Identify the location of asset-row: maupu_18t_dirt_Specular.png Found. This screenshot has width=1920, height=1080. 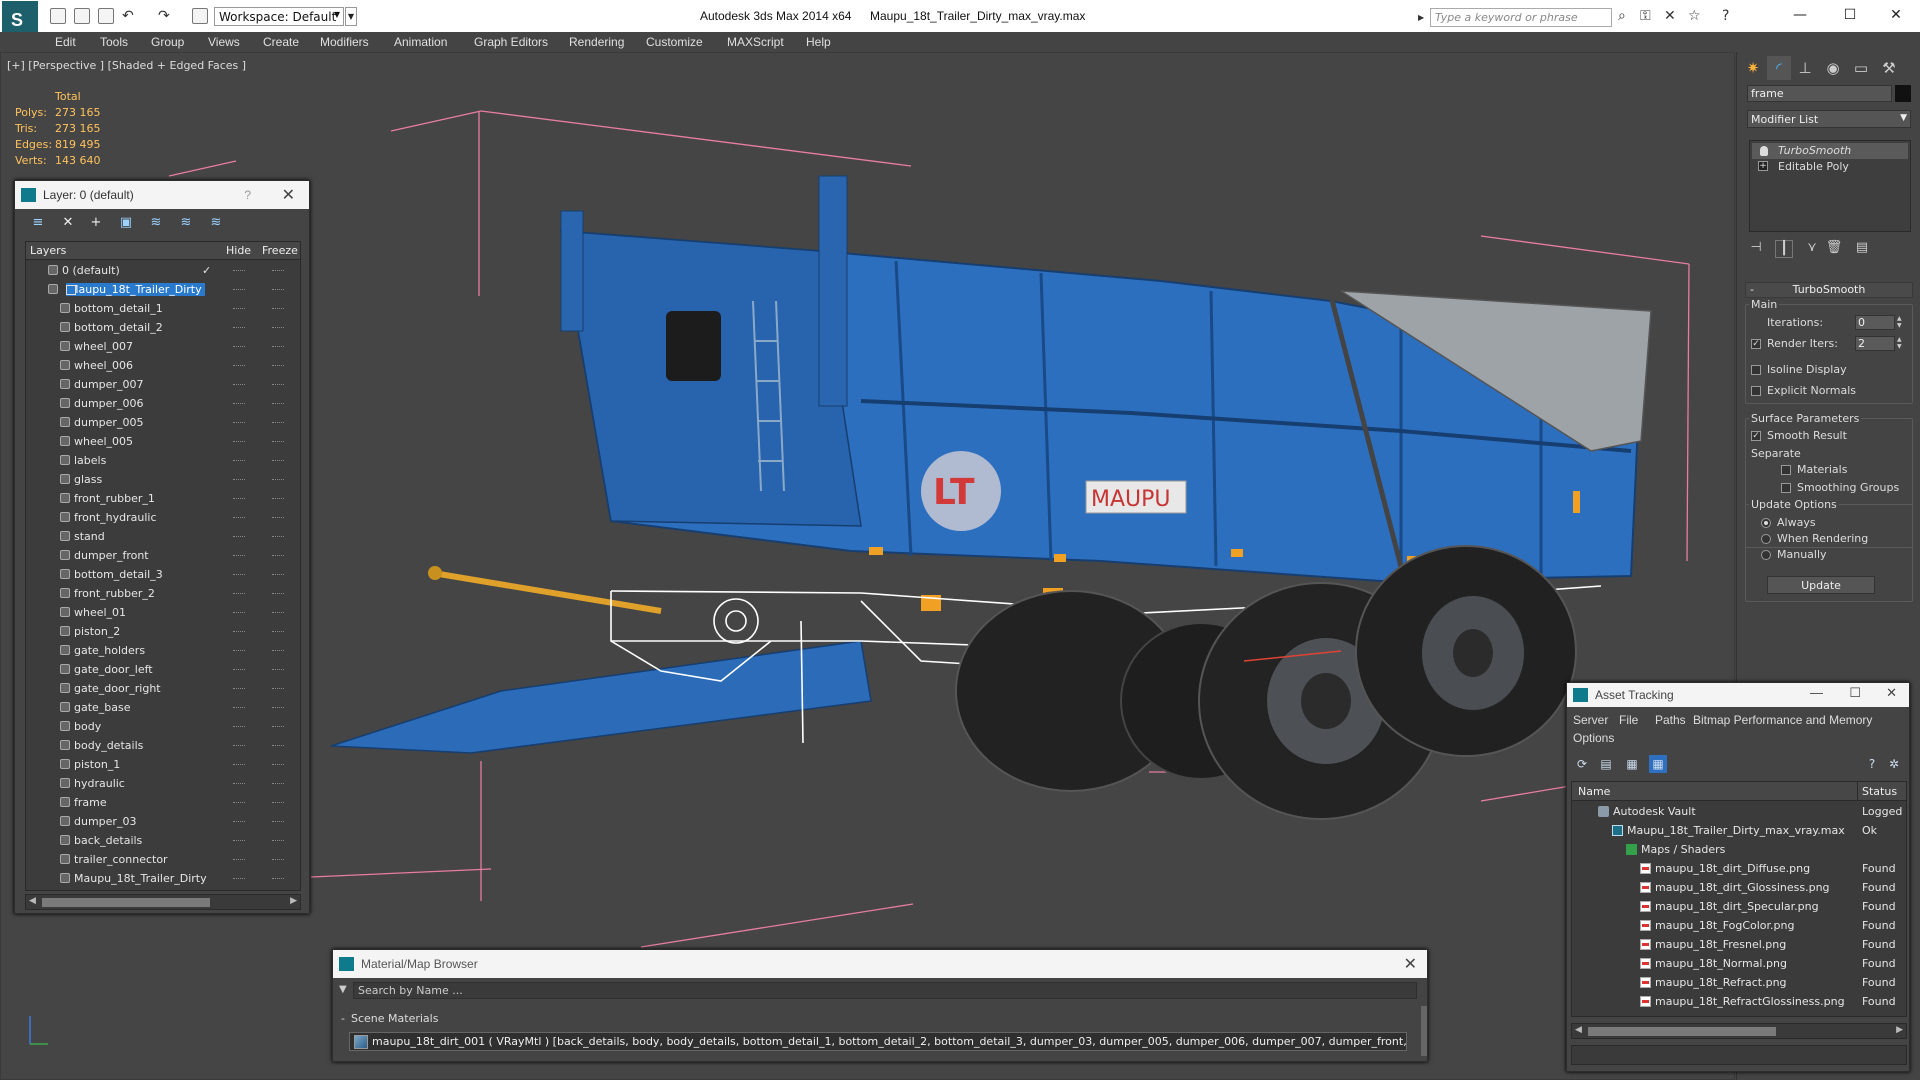
(1739, 906).